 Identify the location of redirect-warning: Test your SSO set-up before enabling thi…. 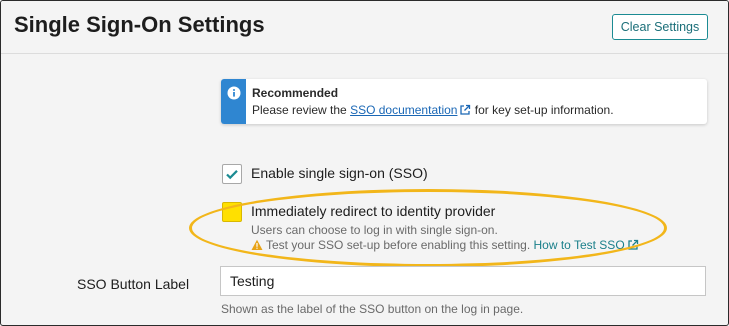
(445, 245).